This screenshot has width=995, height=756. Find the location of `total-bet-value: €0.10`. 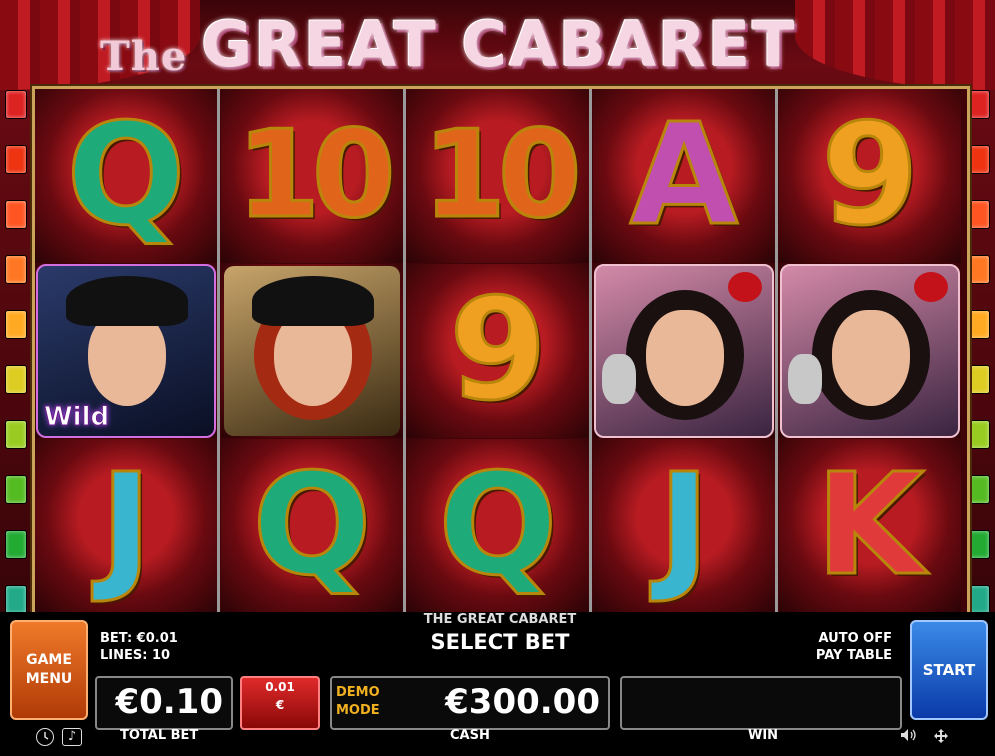

total-bet-value: €0.10 is located at coordinates (169, 702).